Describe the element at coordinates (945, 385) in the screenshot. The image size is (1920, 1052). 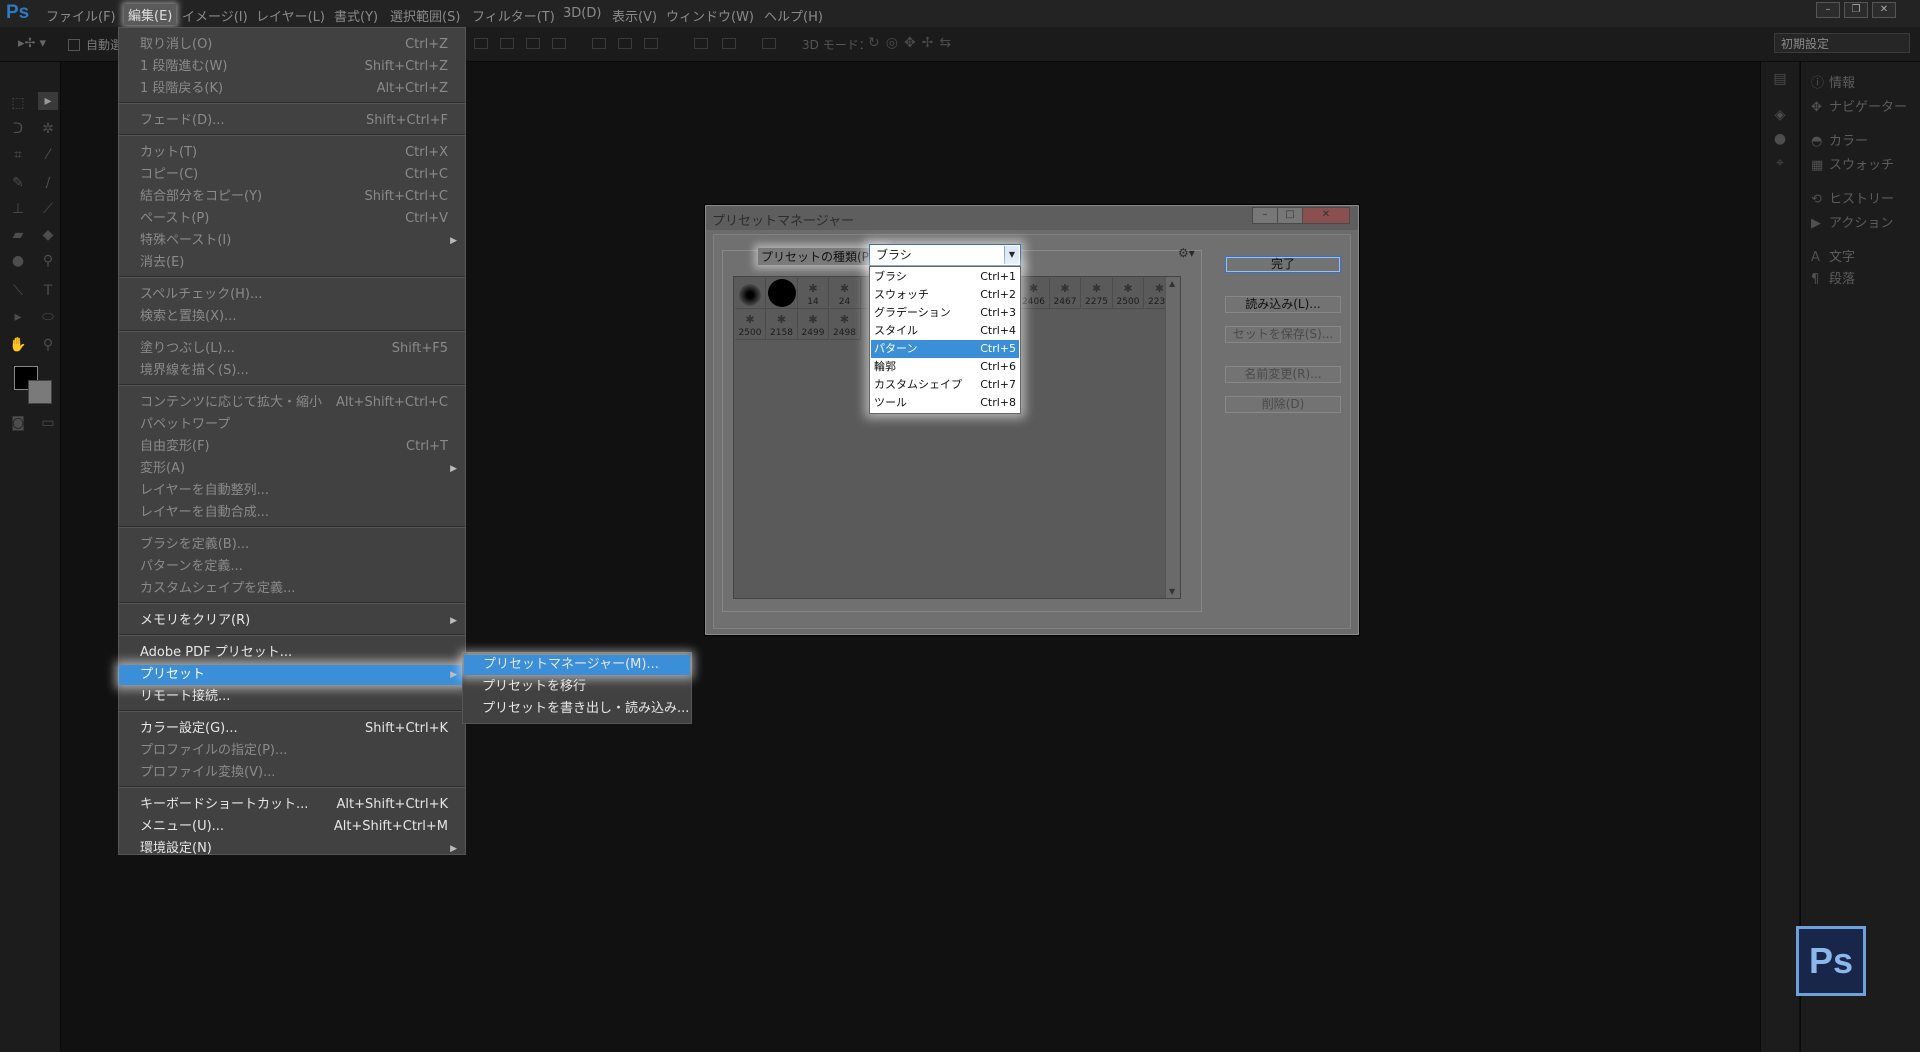
I see `preset-type-option: カスタムシェイプ Ctrl+7` at that location.